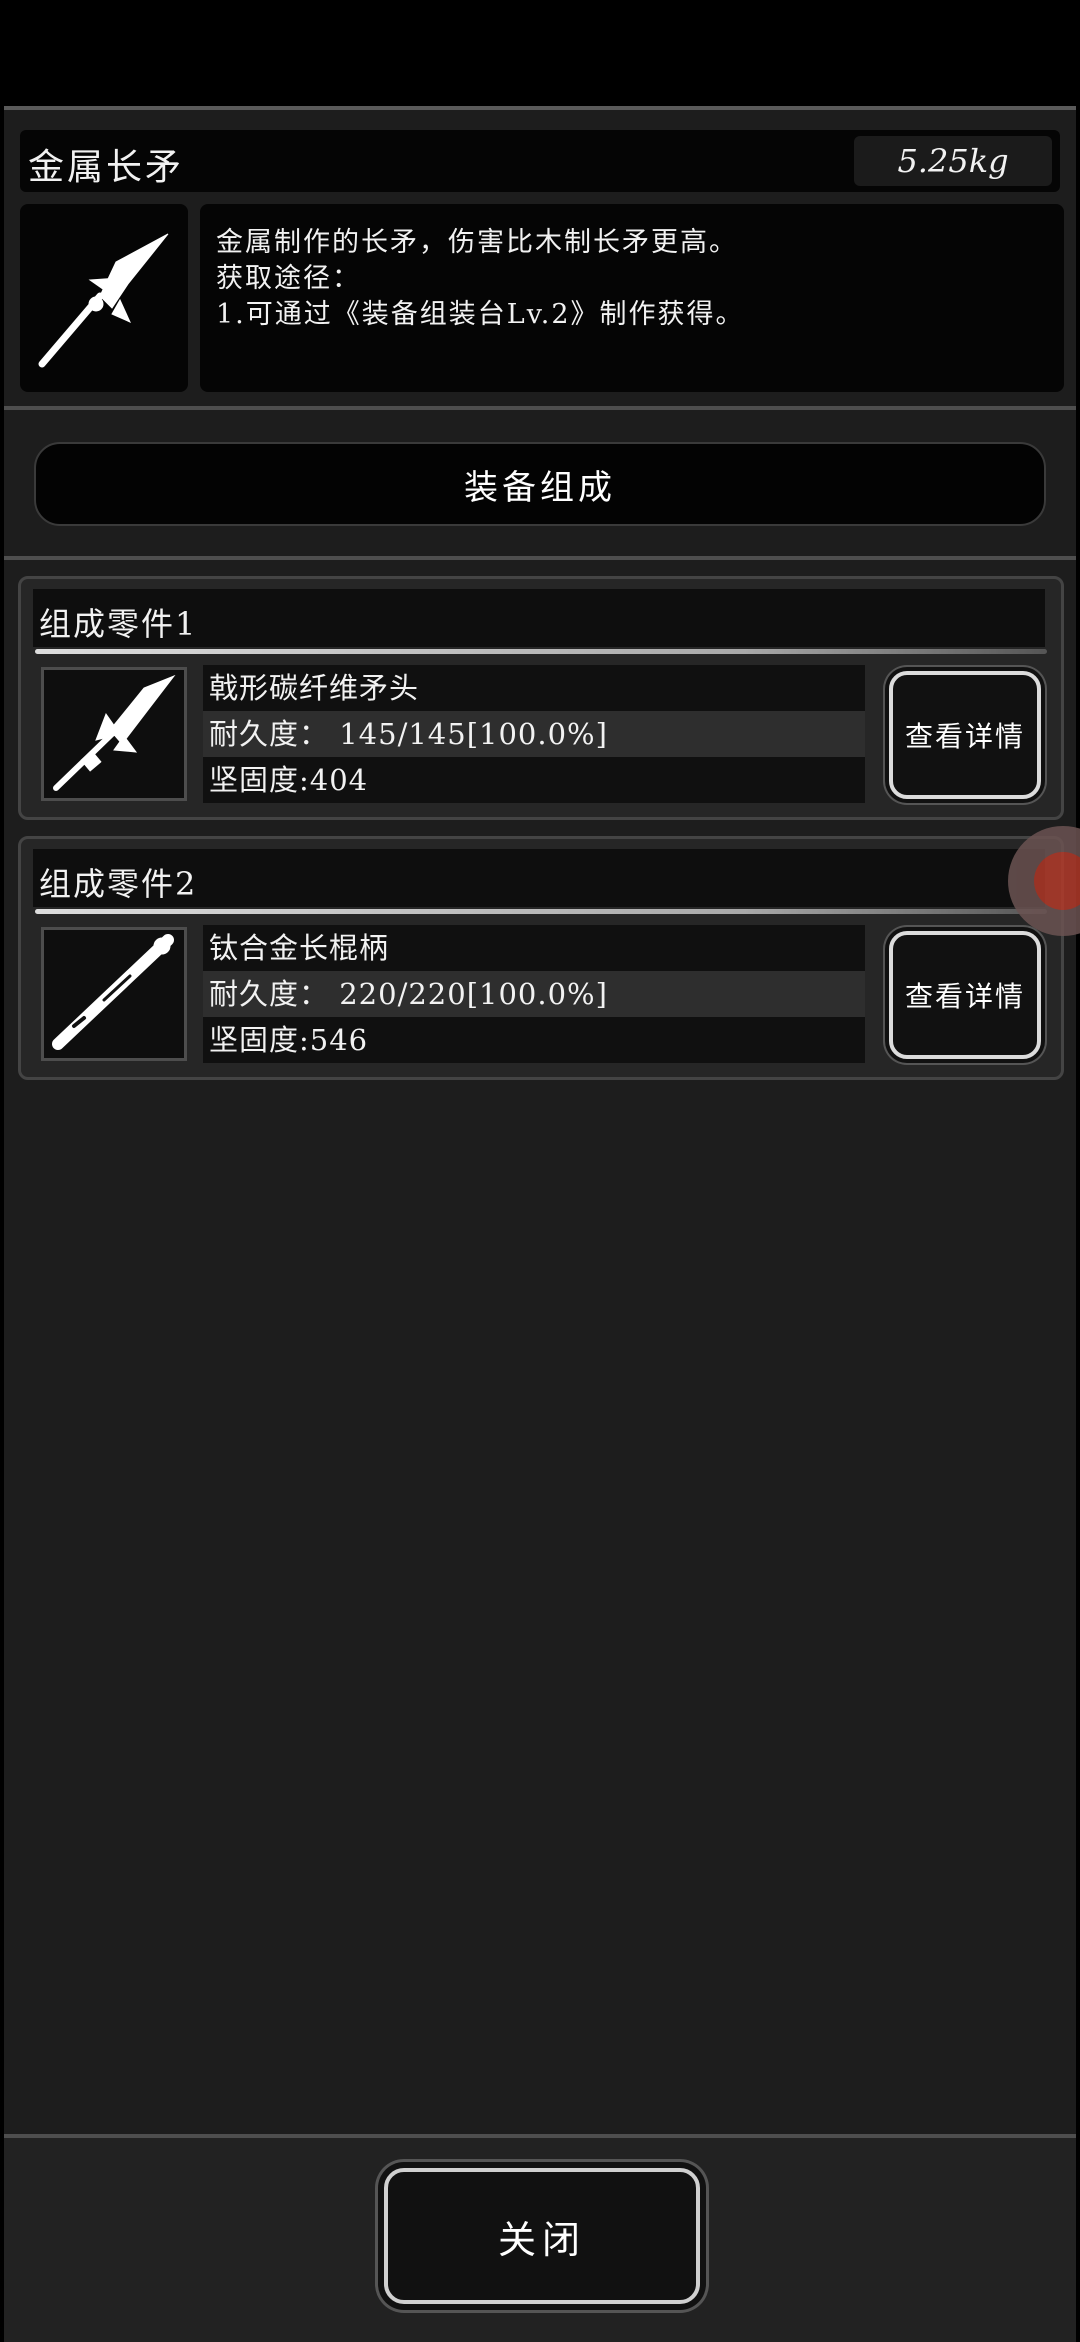 The height and width of the screenshot is (2342, 1080). I want to click on staff-handle-icon, so click(113, 992).